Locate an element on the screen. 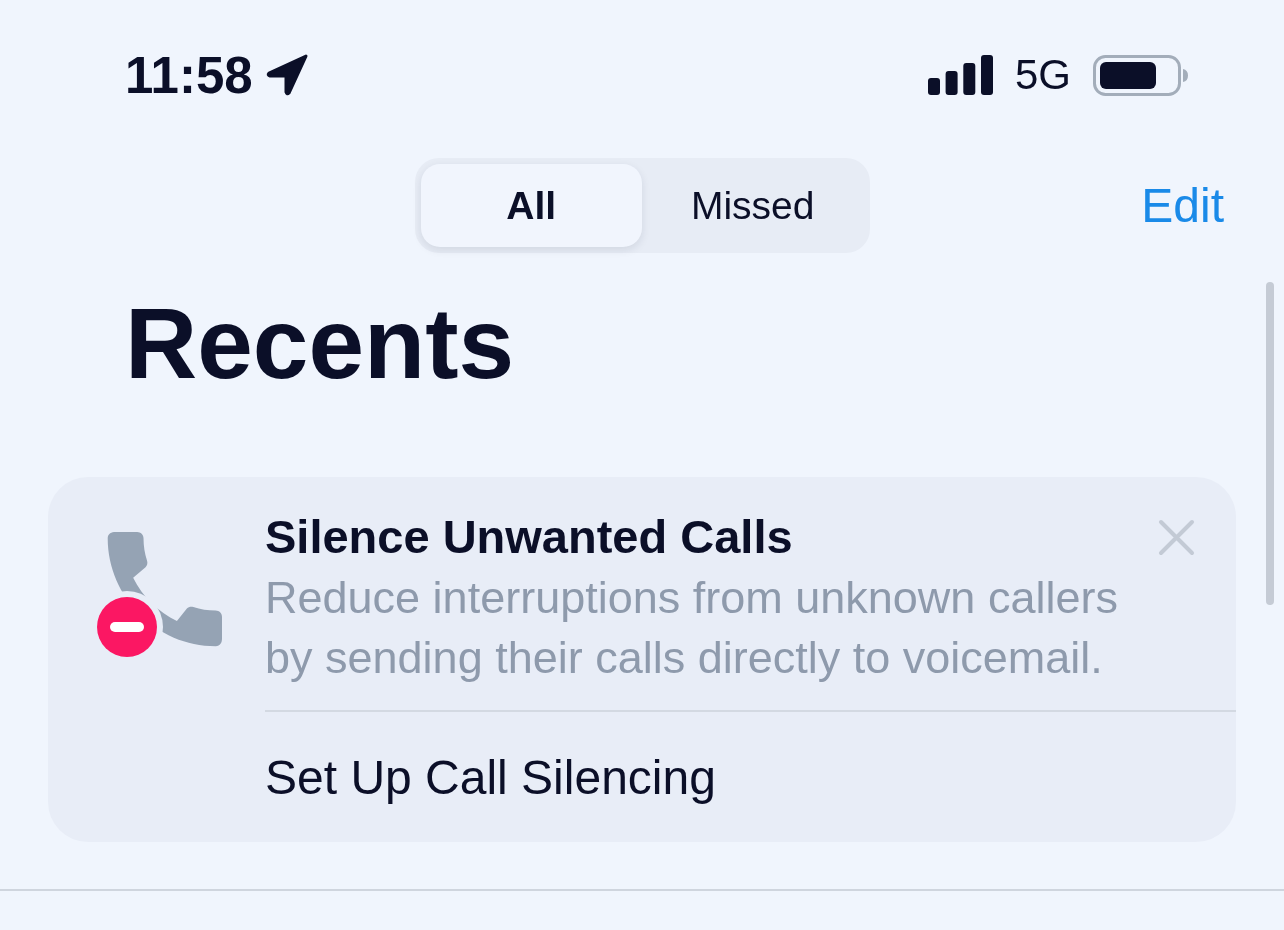  segment-tab: All is located at coordinates (531, 205).